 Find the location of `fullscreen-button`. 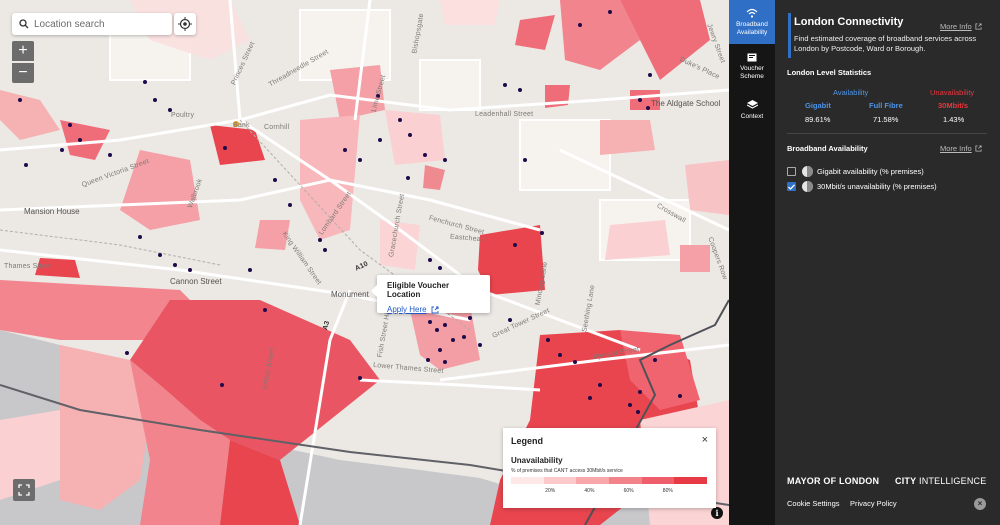

fullscreen-button is located at coordinates (24, 490).